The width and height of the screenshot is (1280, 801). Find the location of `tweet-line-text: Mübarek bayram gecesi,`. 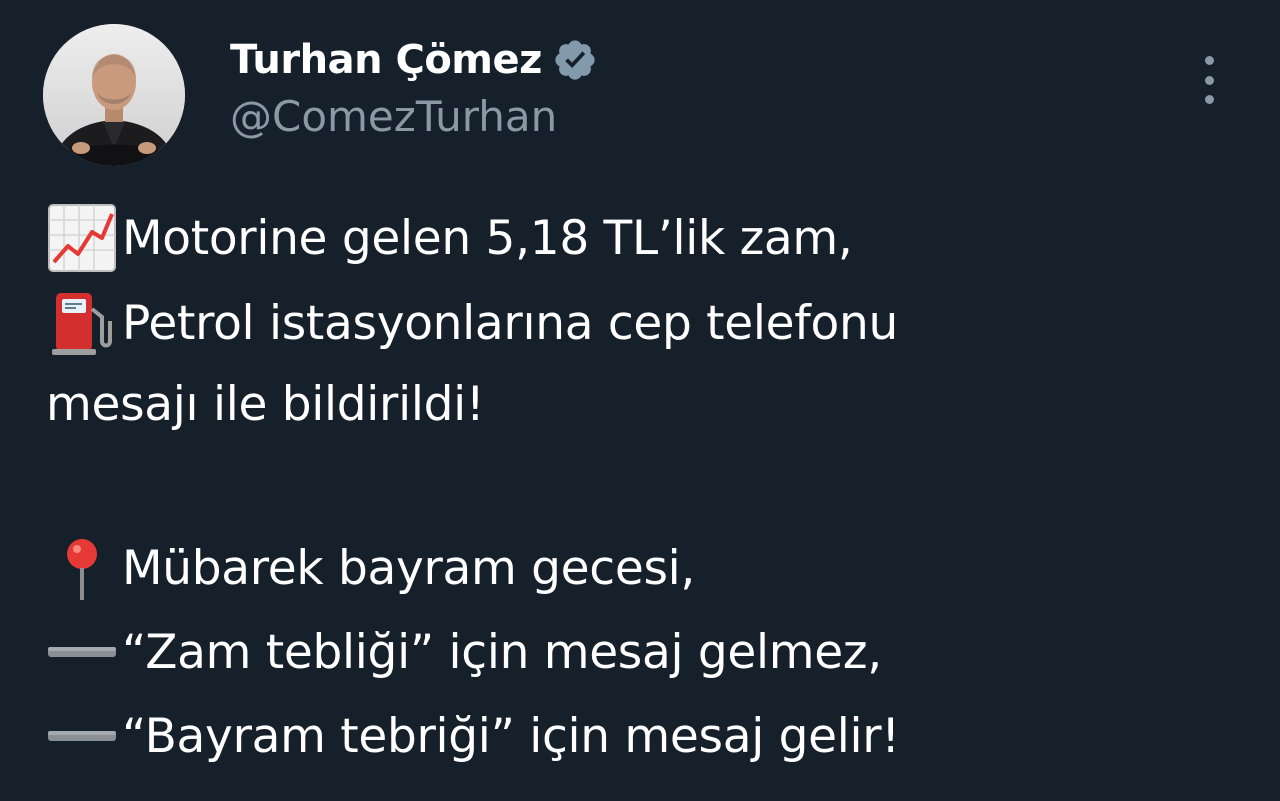

tweet-line-text: Mübarek bayram gecesi, is located at coordinates (409, 568).